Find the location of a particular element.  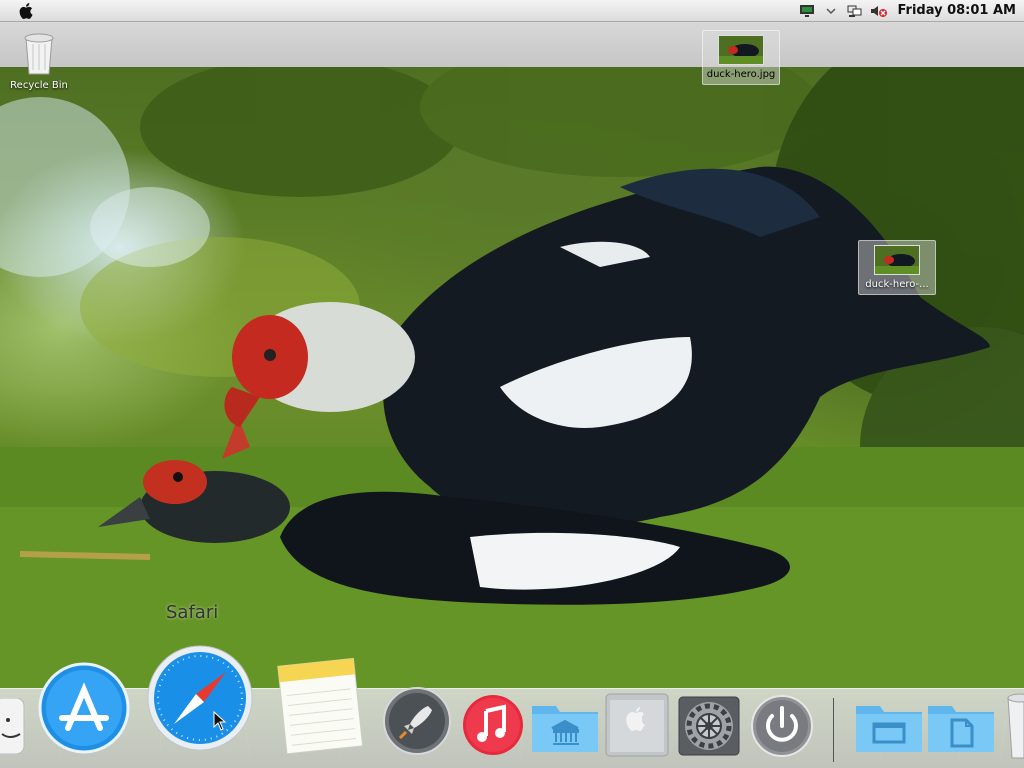

mac-pro-icon is located at coordinates (637, 727).